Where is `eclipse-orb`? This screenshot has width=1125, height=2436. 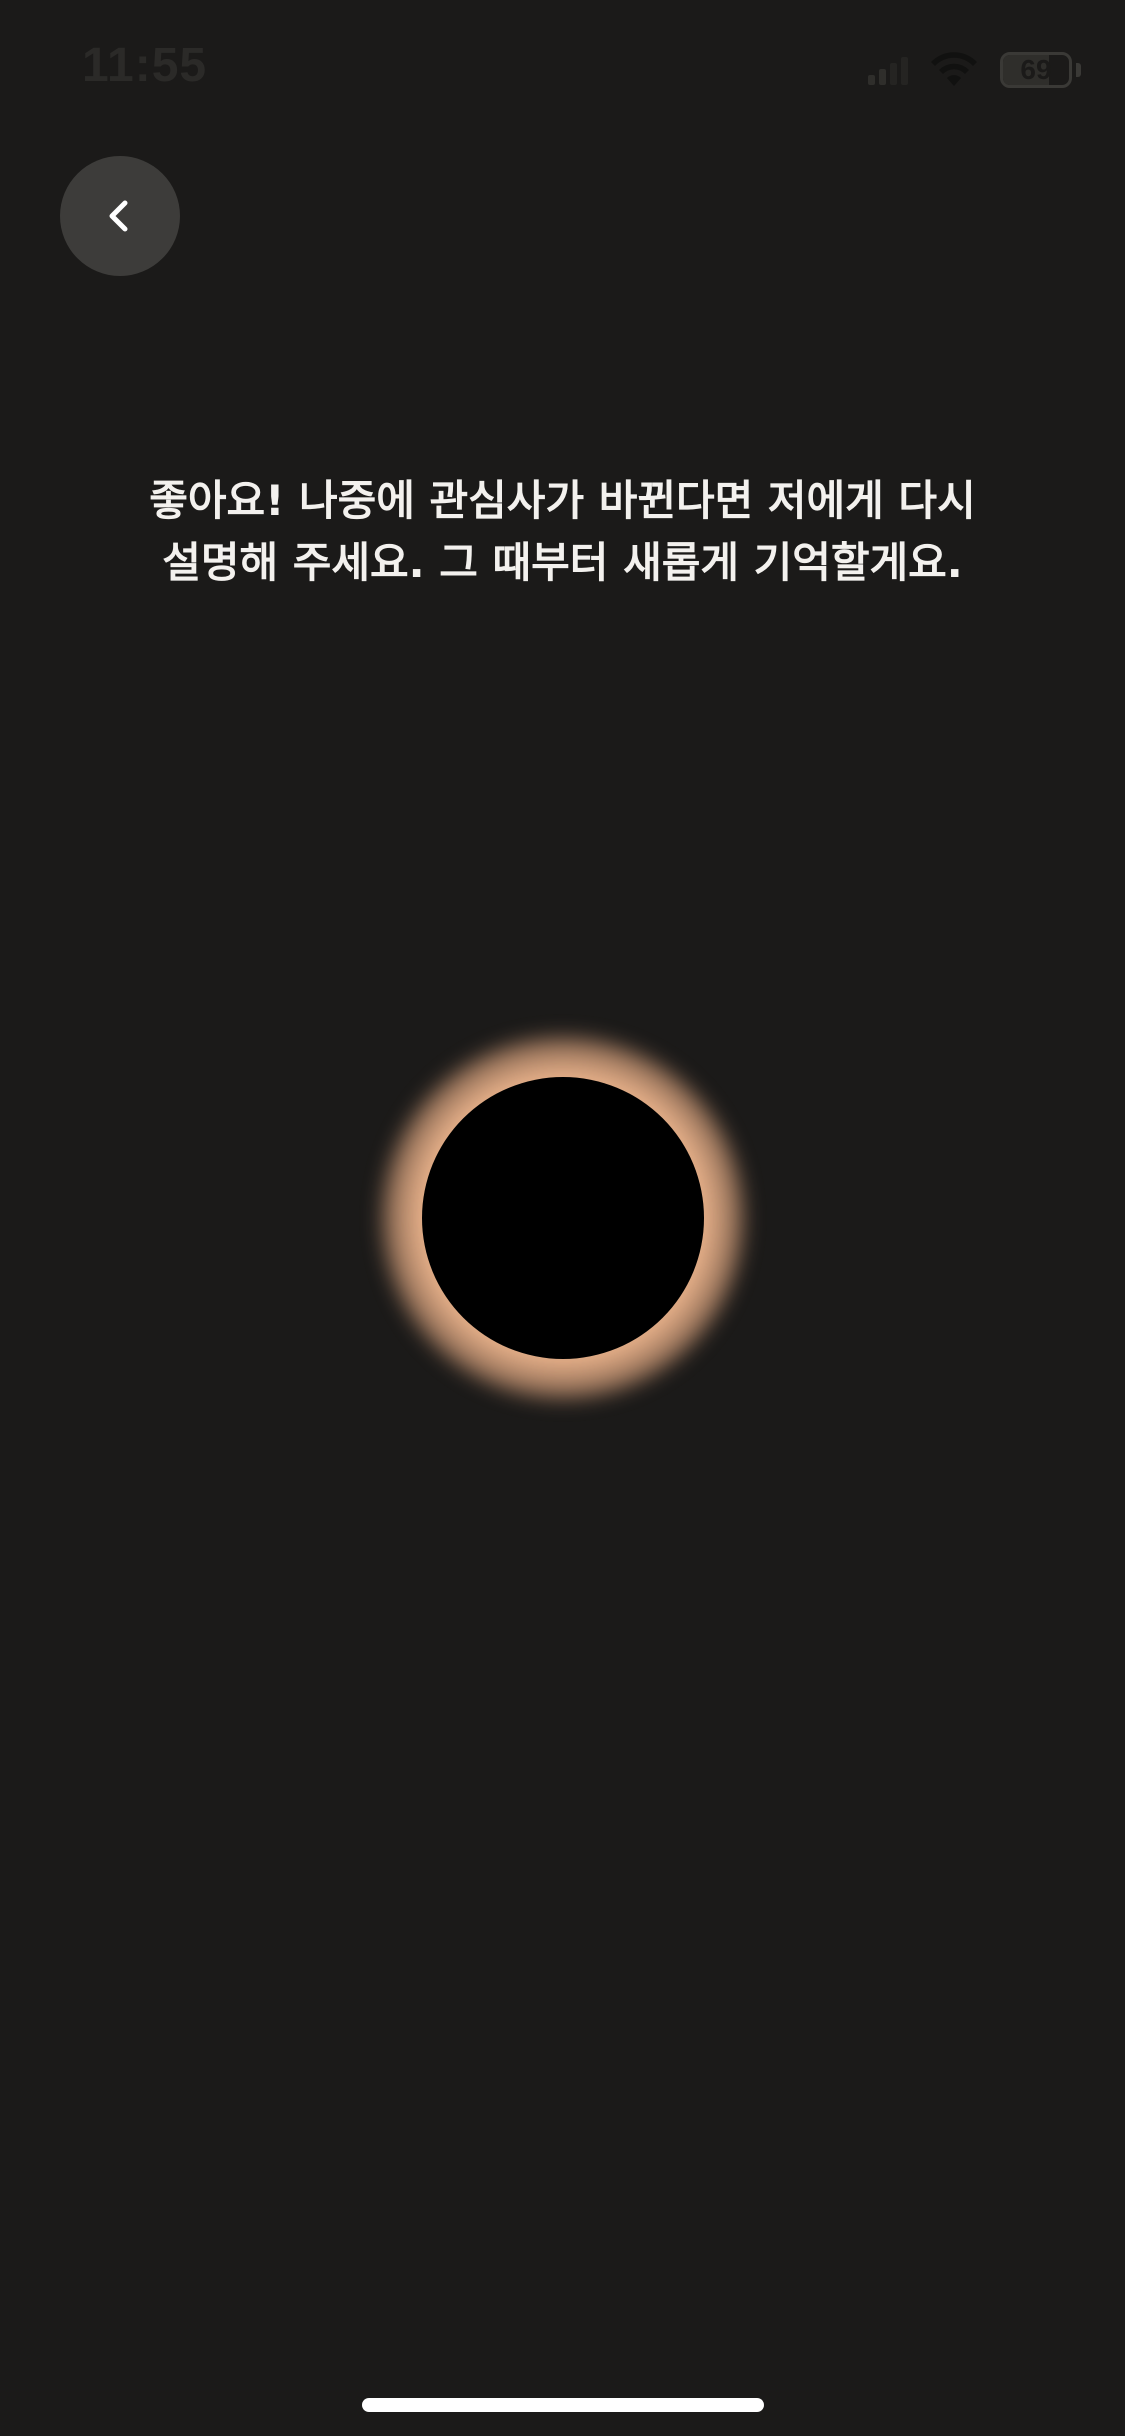
eclipse-orb is located at coordinates (563, 1218).